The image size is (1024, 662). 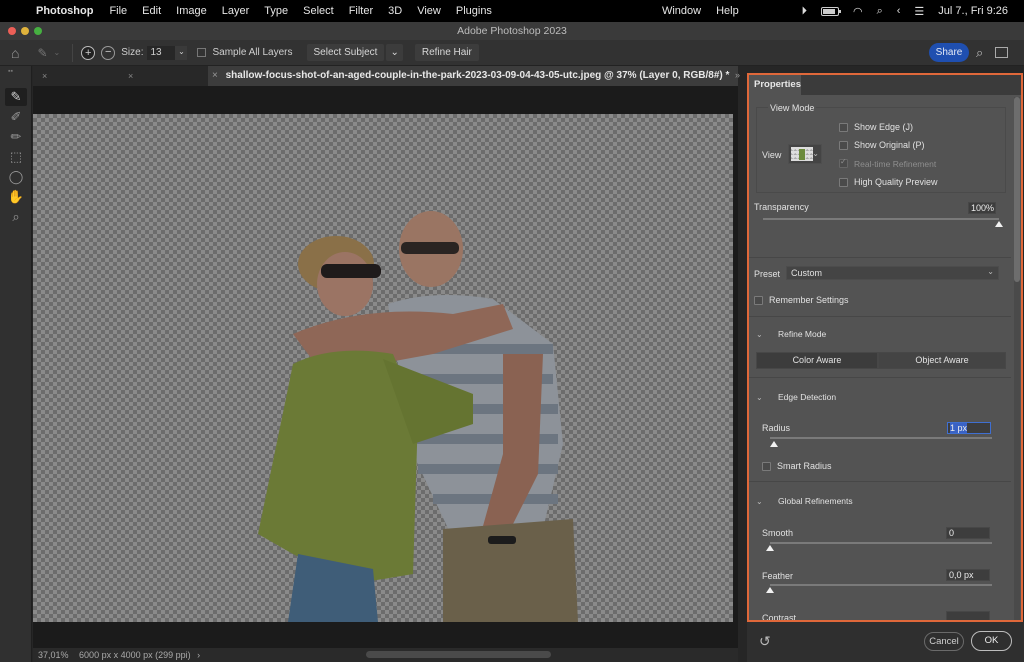 I want to click on transparency-slider-track, so click(x=881, y=219).